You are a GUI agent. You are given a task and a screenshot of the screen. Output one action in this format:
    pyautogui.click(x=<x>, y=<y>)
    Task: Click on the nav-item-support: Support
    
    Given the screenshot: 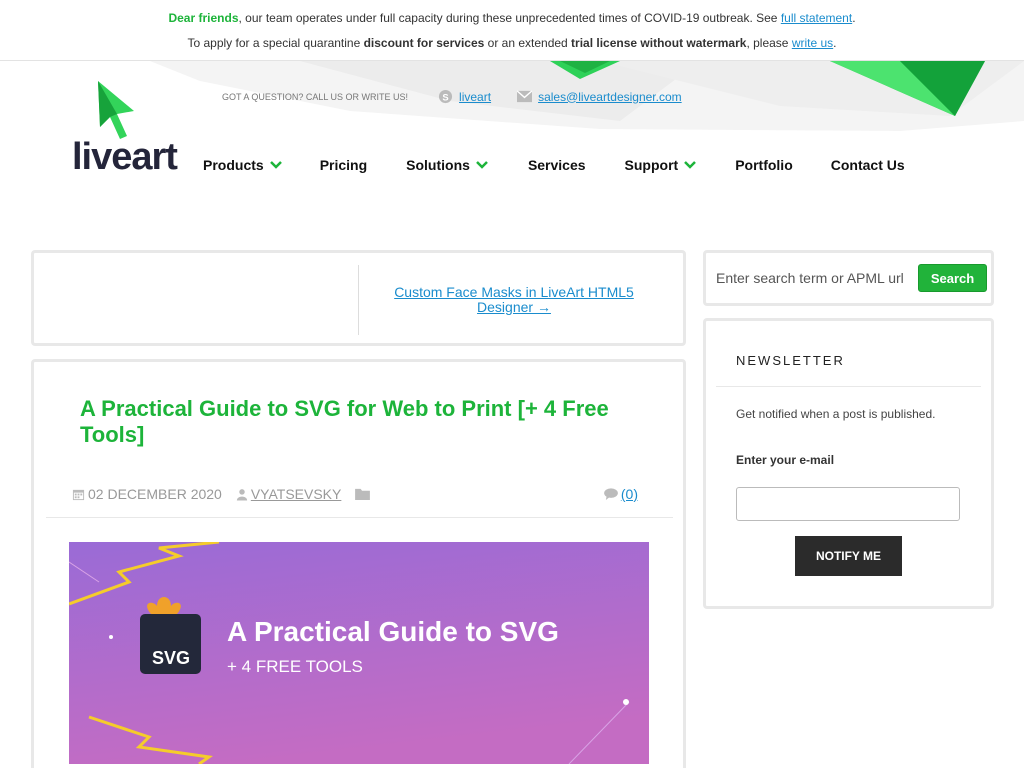 What is the action you would take?
    pyautogui.click(x=661, y=165)
    